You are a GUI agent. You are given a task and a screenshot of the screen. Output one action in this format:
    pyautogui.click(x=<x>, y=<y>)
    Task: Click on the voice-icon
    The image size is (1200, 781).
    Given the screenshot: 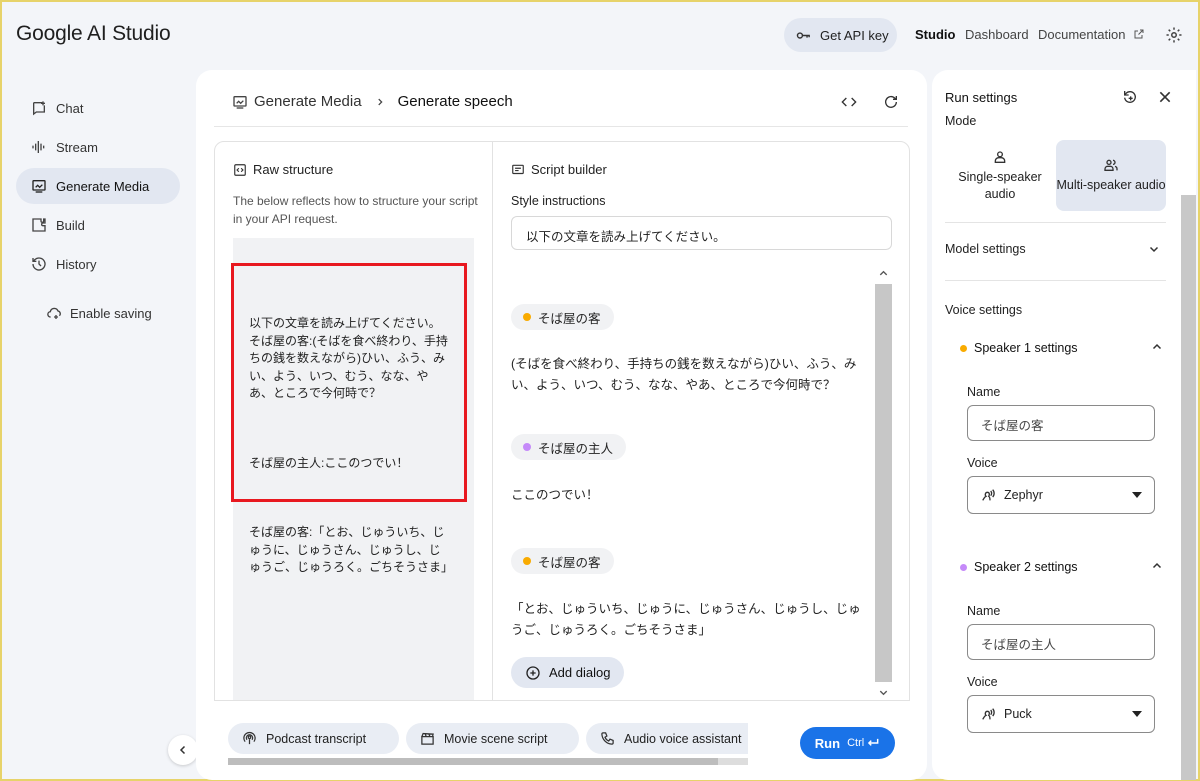 What is the action you would take?
    pyautogui.click(x=988, y=714)
    